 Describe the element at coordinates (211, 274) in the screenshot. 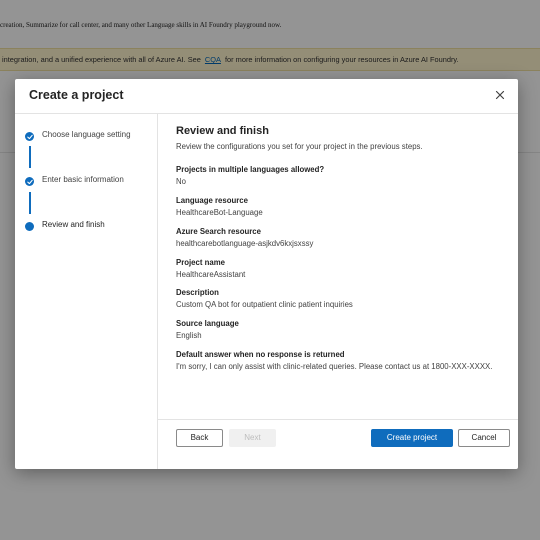

I see `field-value: HealthcareAssistant` at that location.